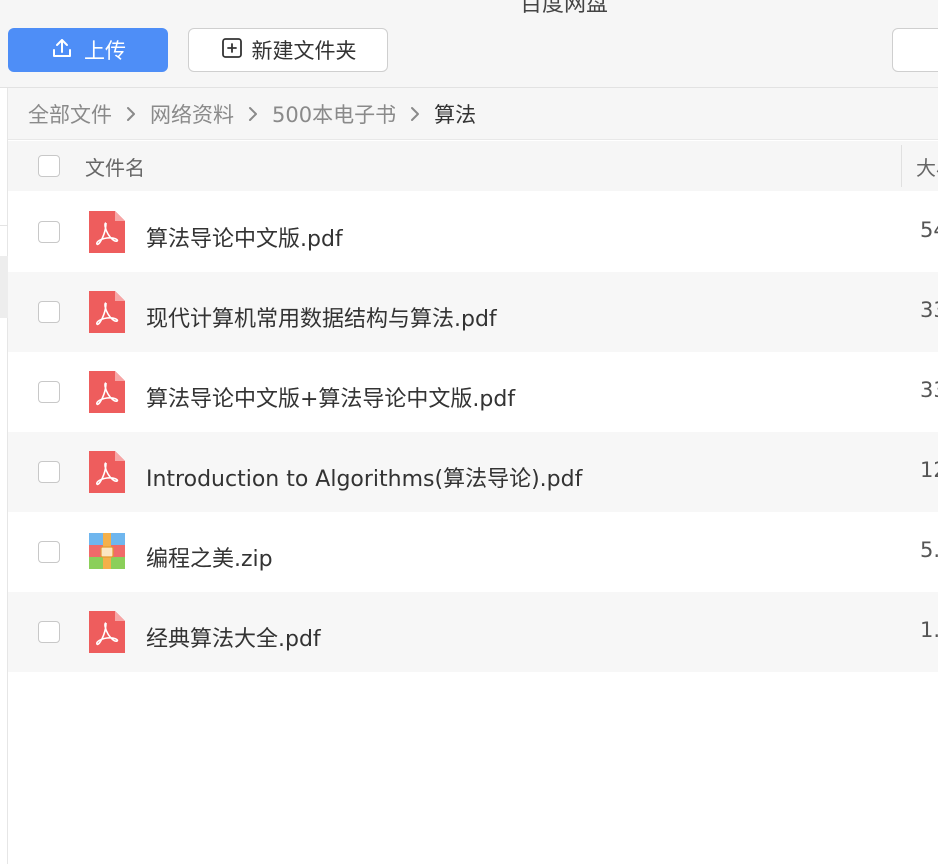 This screenshot has height=864, width=938. I want to click on folder-plus-icon, so click(232, 50).